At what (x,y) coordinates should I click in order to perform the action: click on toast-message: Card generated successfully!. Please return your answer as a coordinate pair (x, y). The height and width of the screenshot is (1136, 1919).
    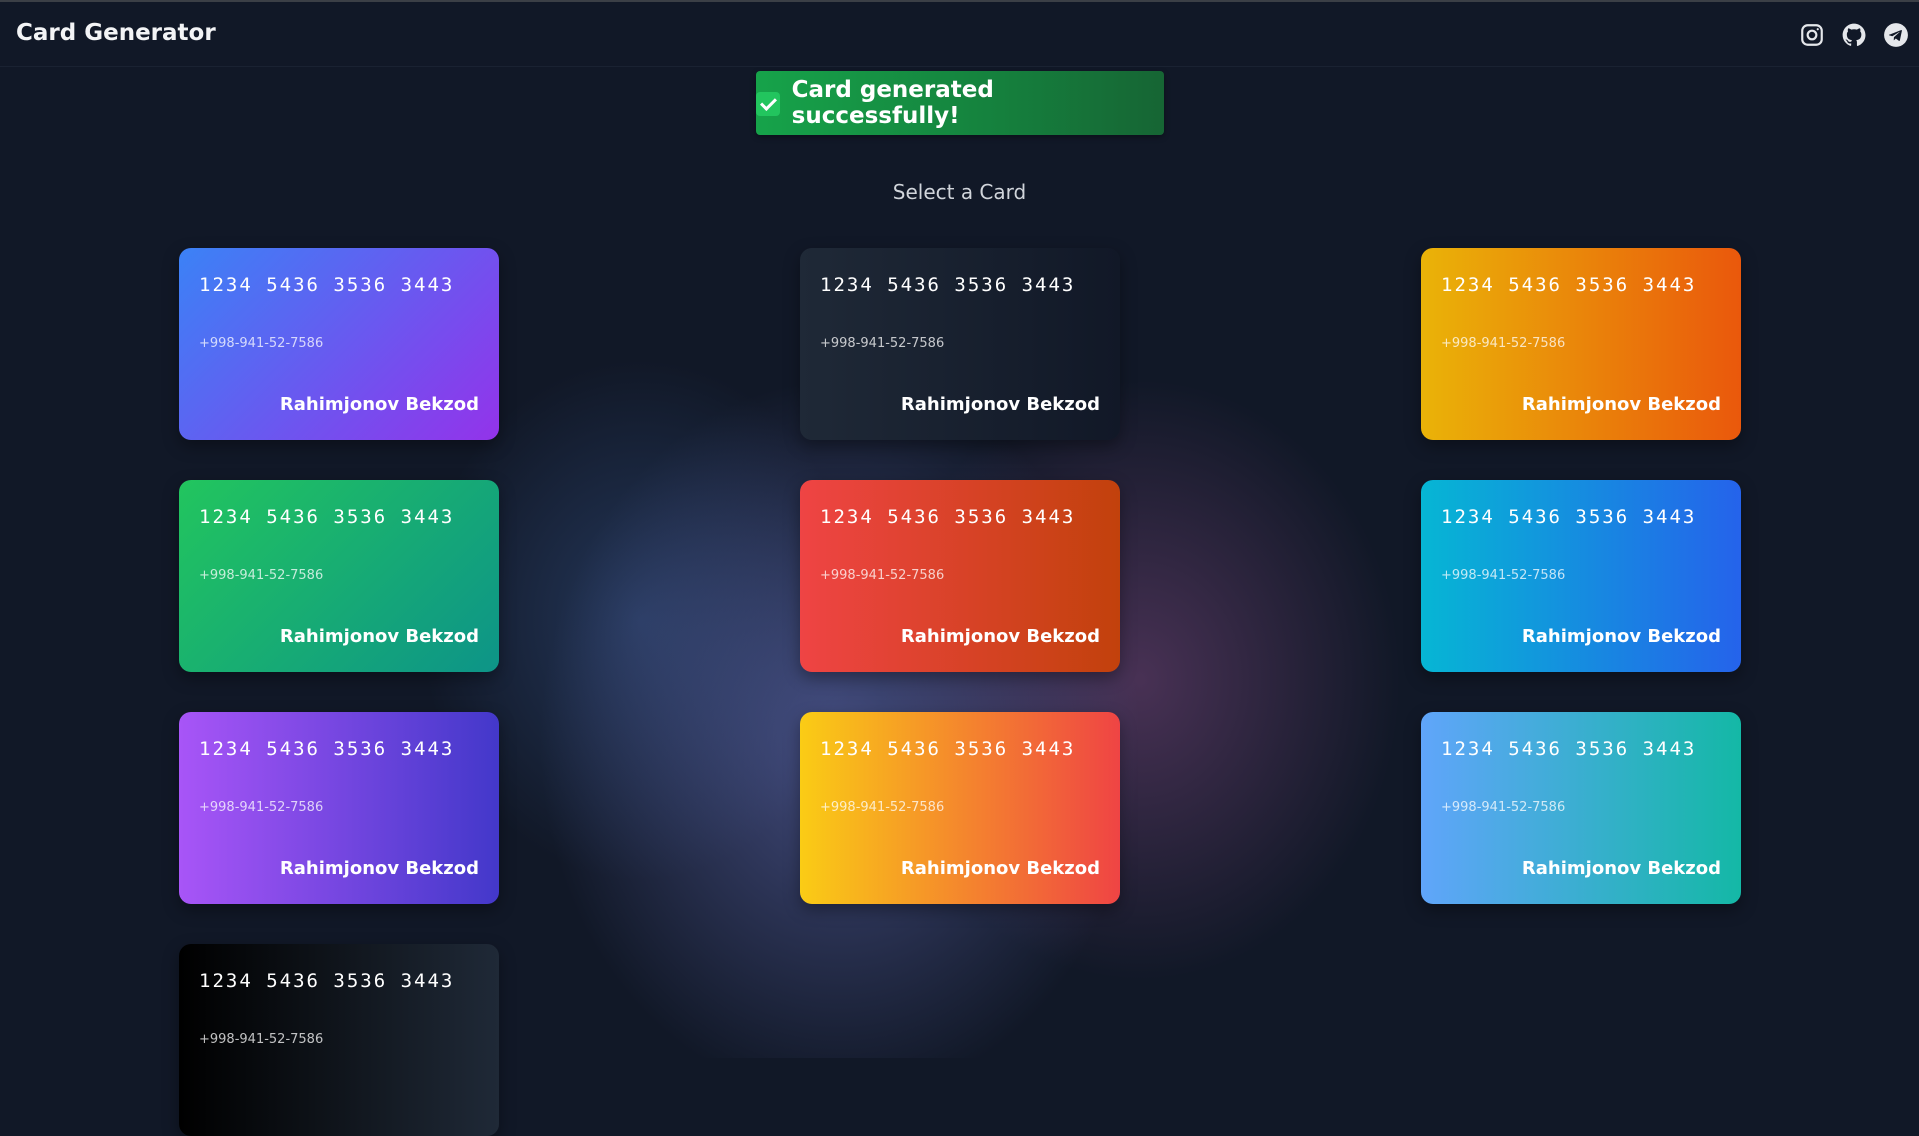
    Looking at the image, I should click on (892, 103).